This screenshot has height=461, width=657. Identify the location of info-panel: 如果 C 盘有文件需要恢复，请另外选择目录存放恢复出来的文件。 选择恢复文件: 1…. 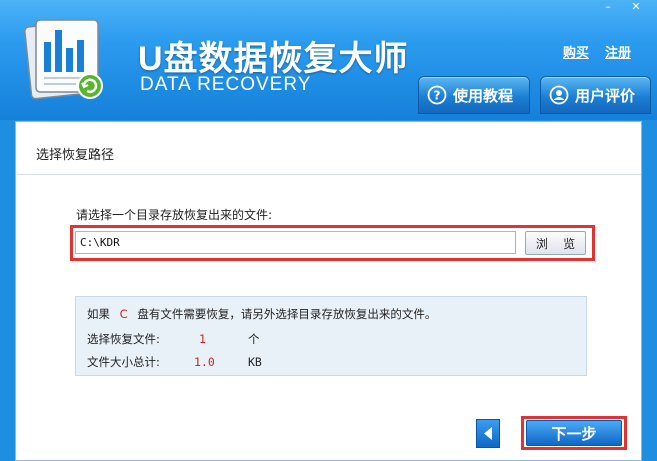
(331, 336).